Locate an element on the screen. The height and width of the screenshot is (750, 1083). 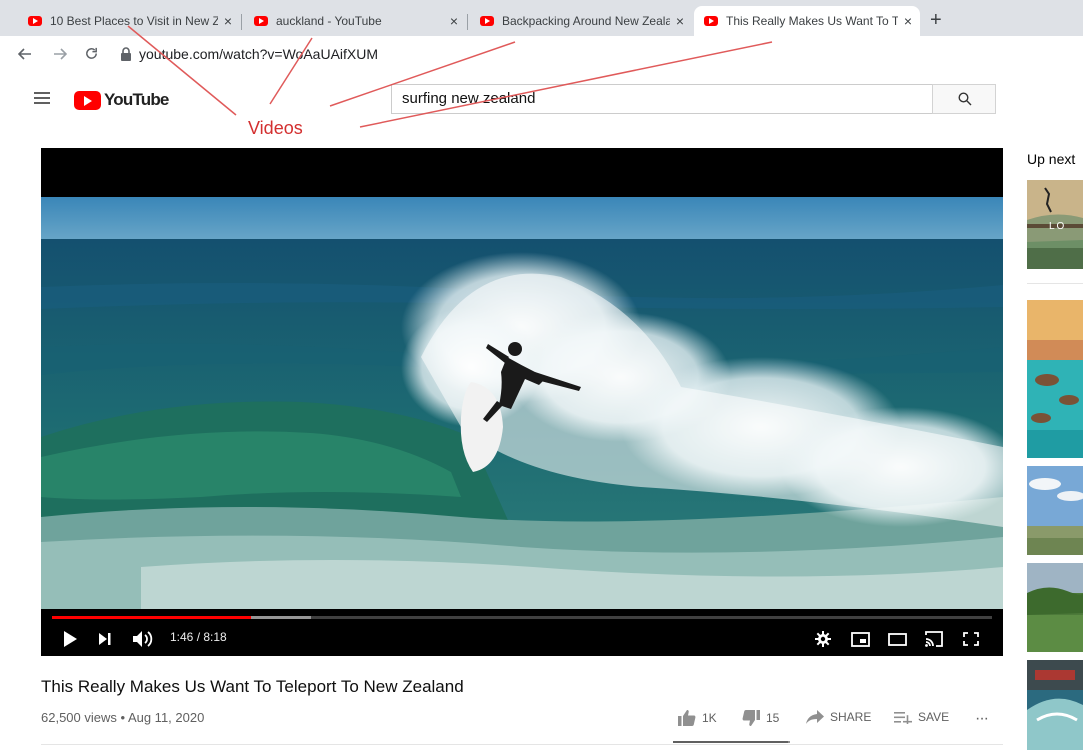
thumbnail-divider is located at coordinates (1055, 283).